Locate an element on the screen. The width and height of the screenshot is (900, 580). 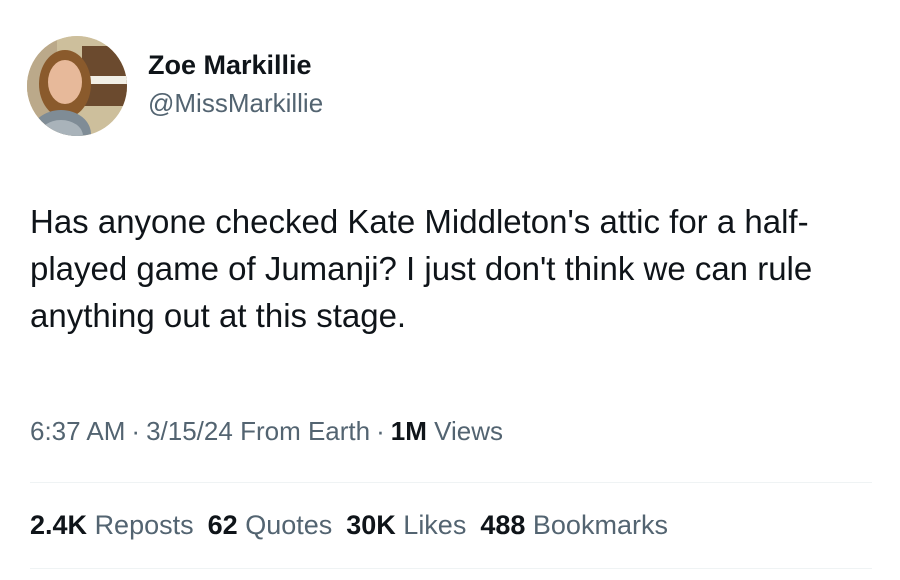
user-handle: @MissMarkillie is located at coordinates (235, 103).